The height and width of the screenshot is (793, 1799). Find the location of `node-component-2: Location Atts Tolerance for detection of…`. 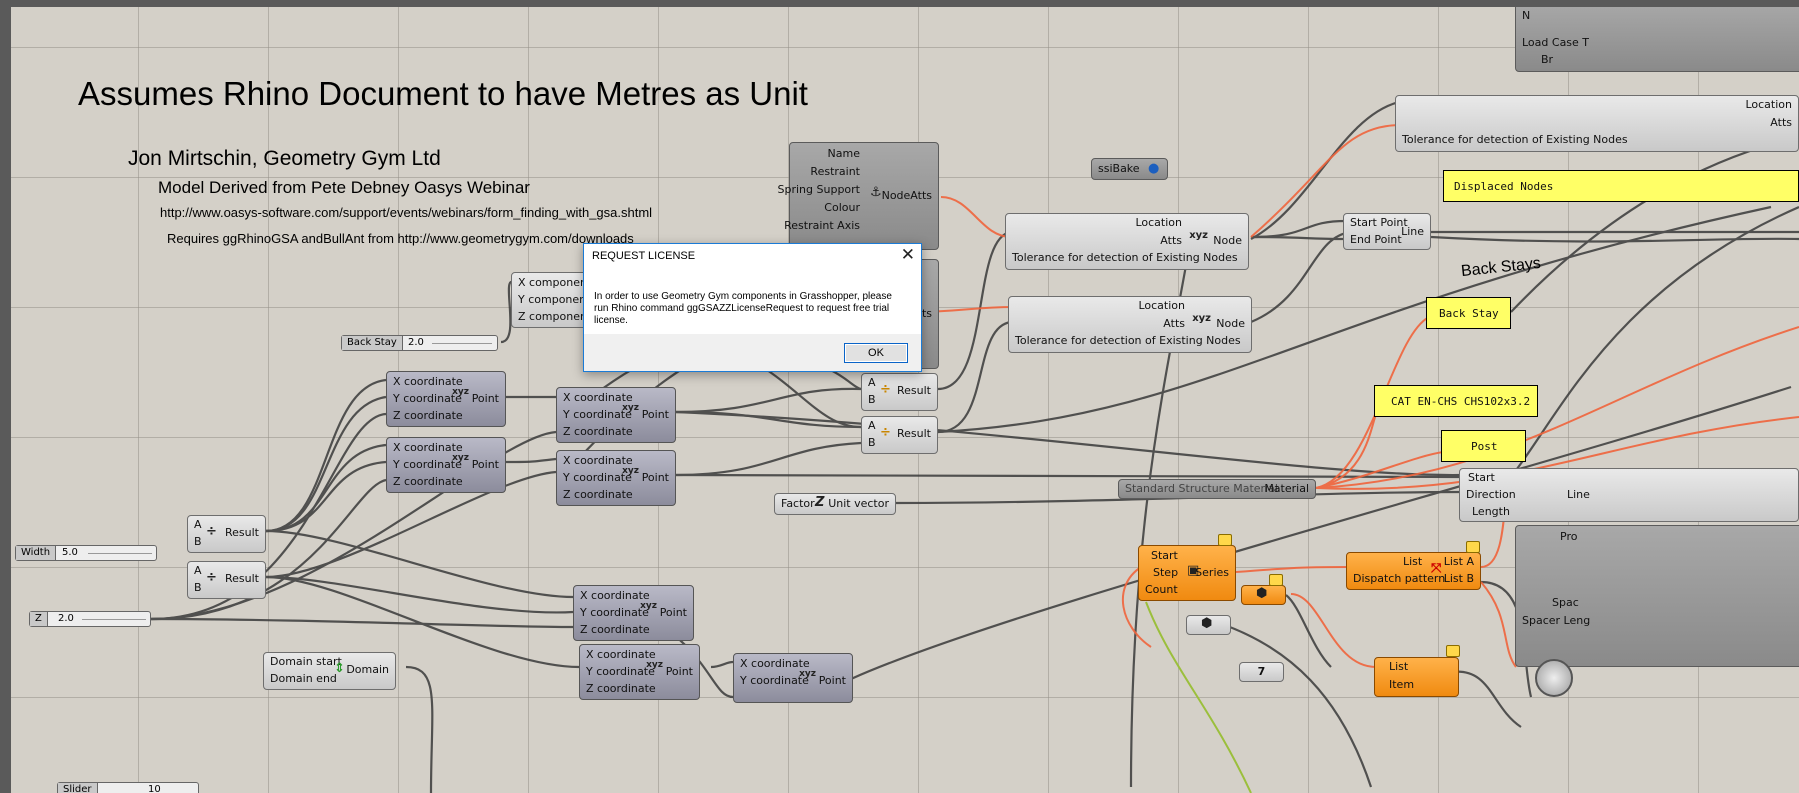

node-component-2: Location Atts Tolerance for detection of… is located at coordinates (1130, 324).